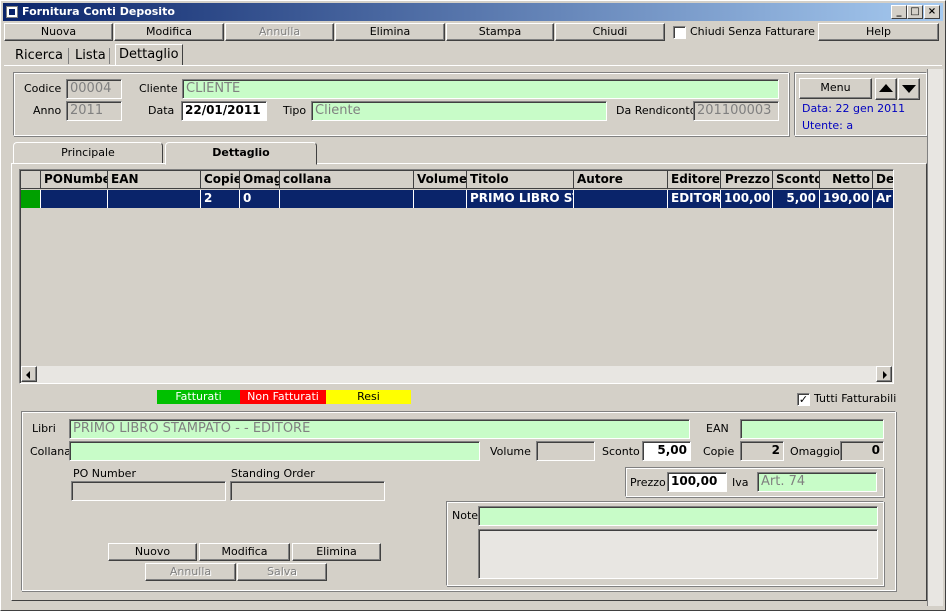 The width and height of the screenshot is (946, 611). What do you see at coordinates (803, 399) in the screenshot?
I see `tutti-fatturabili-checkbox: ✓` at bounding box center [803, 399].